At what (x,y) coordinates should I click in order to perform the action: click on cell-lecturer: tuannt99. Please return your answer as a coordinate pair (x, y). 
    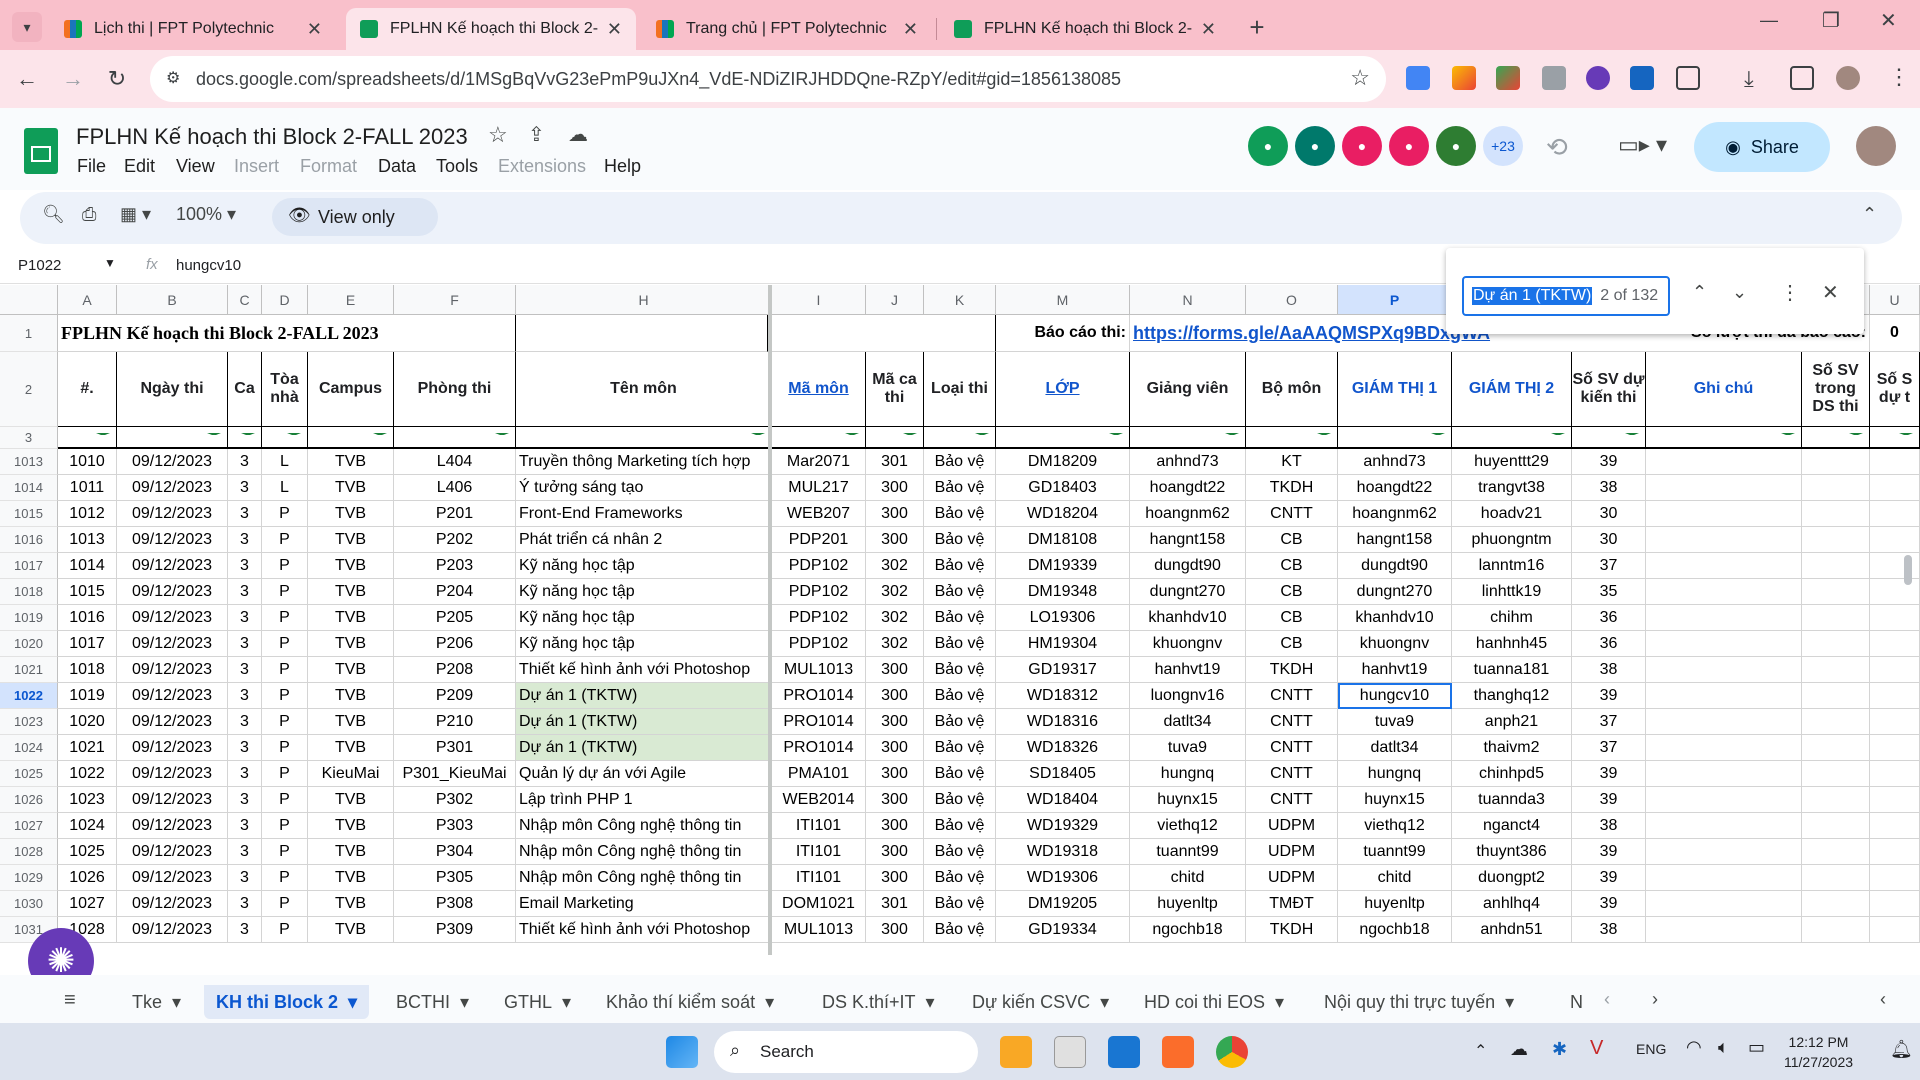
    Looking at the image, I should click on (1188, 852).